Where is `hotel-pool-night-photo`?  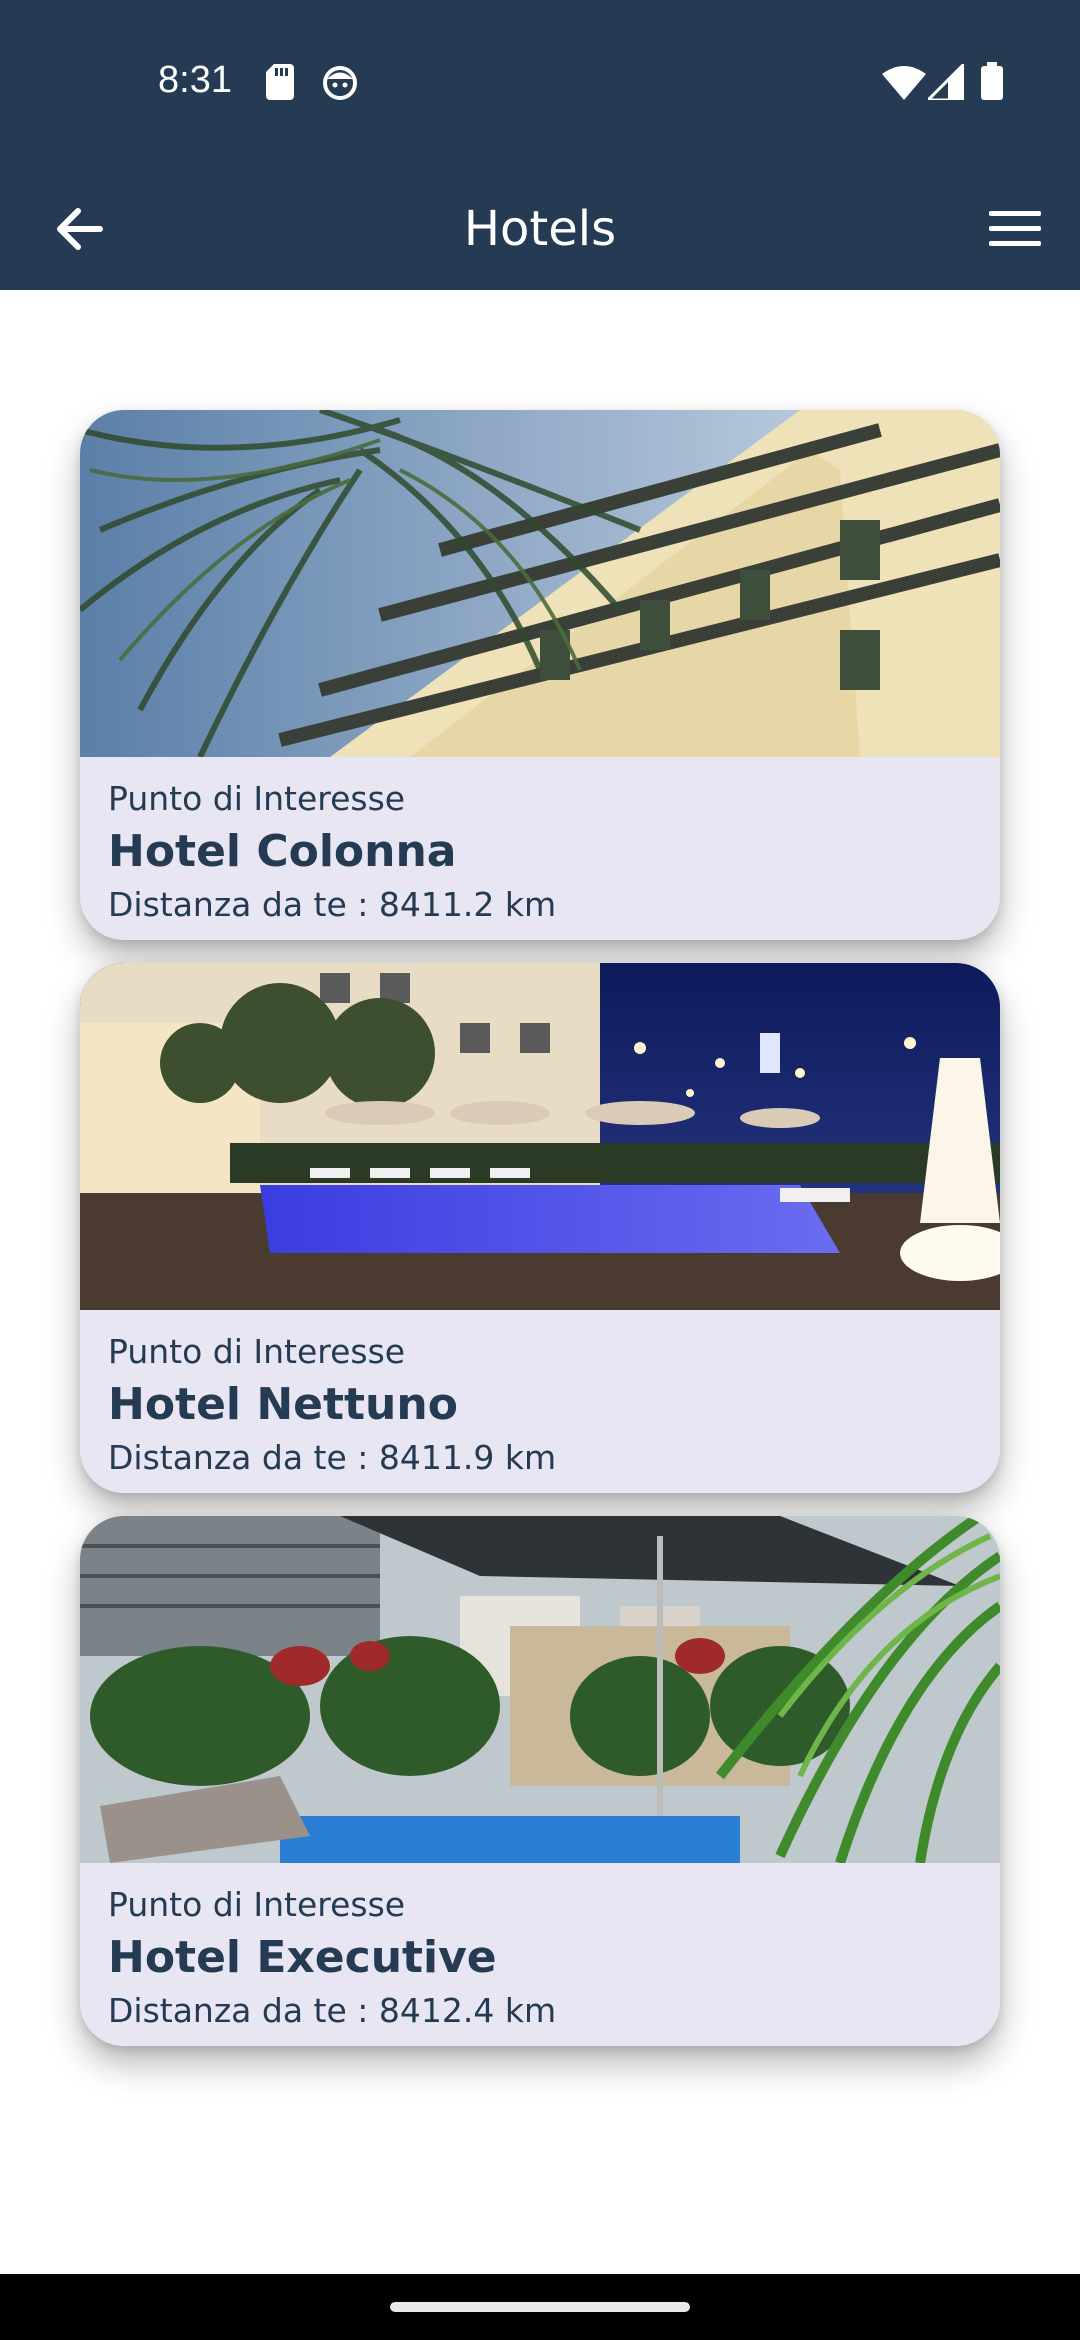
hotel-pool-night-photo is located at coordinates (540, 1136).